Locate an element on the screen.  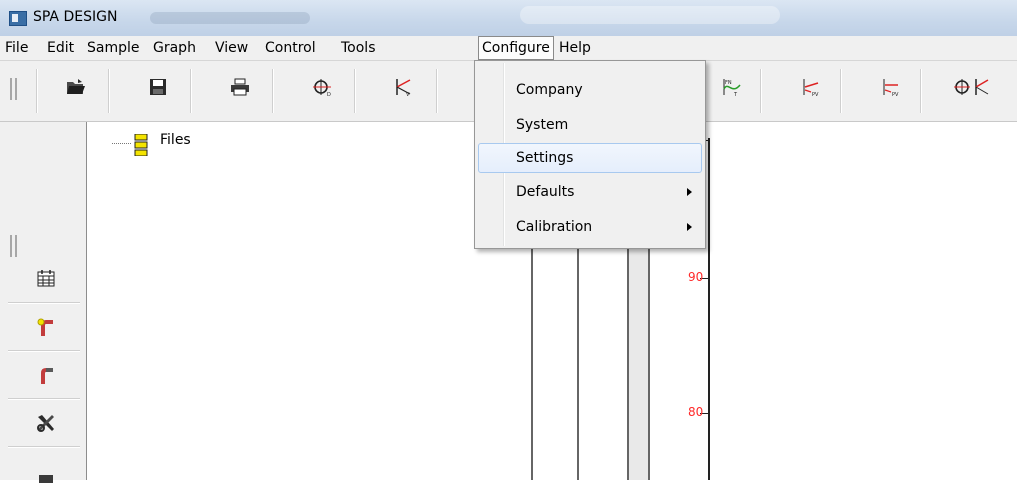
graph-fpv2-button: PV is located at coordinates (892, 87).